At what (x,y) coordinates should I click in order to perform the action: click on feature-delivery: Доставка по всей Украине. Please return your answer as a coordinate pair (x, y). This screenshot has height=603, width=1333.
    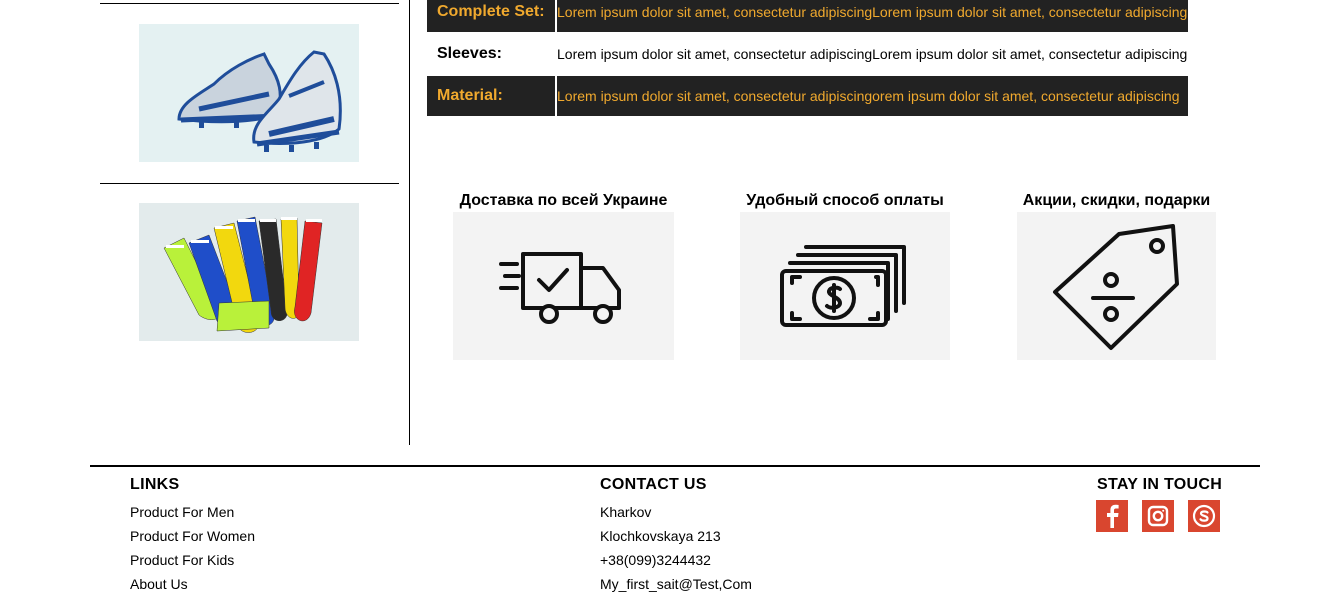
    Looking at the image, I should click on (563, 275).